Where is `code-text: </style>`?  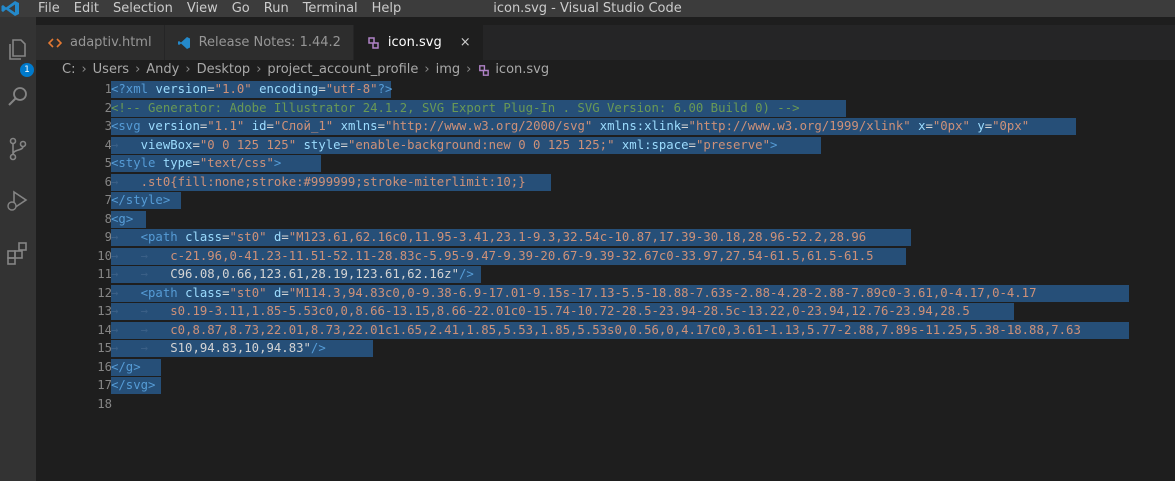 code-text: </style> is located at coordinates (141, 200).